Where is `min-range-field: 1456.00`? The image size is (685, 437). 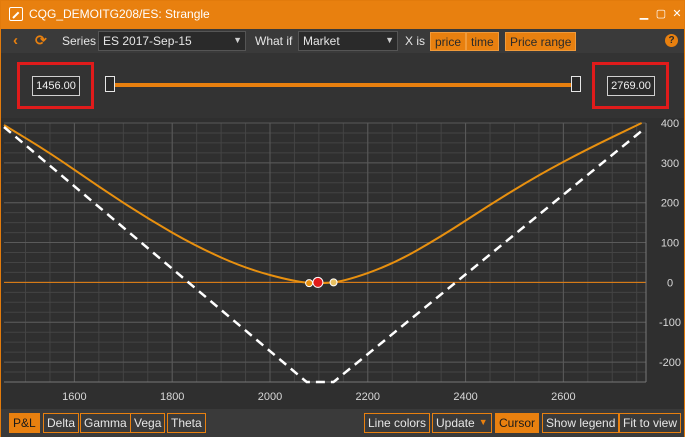 min-range-field: 1456.00 is located at coordinates (56, 86).